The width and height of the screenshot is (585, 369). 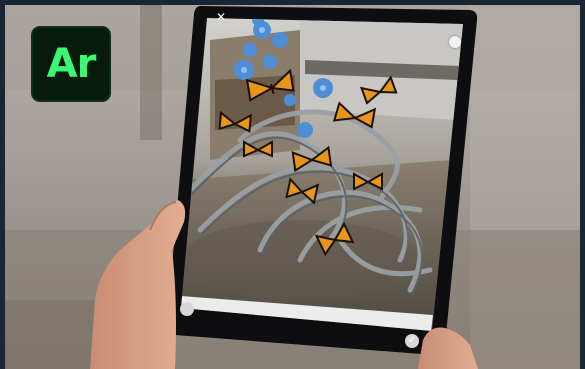 What do you see at coordinates (582, 184) in the screenshot?
I see `frame-right-border` at bounding box center [582, 184].